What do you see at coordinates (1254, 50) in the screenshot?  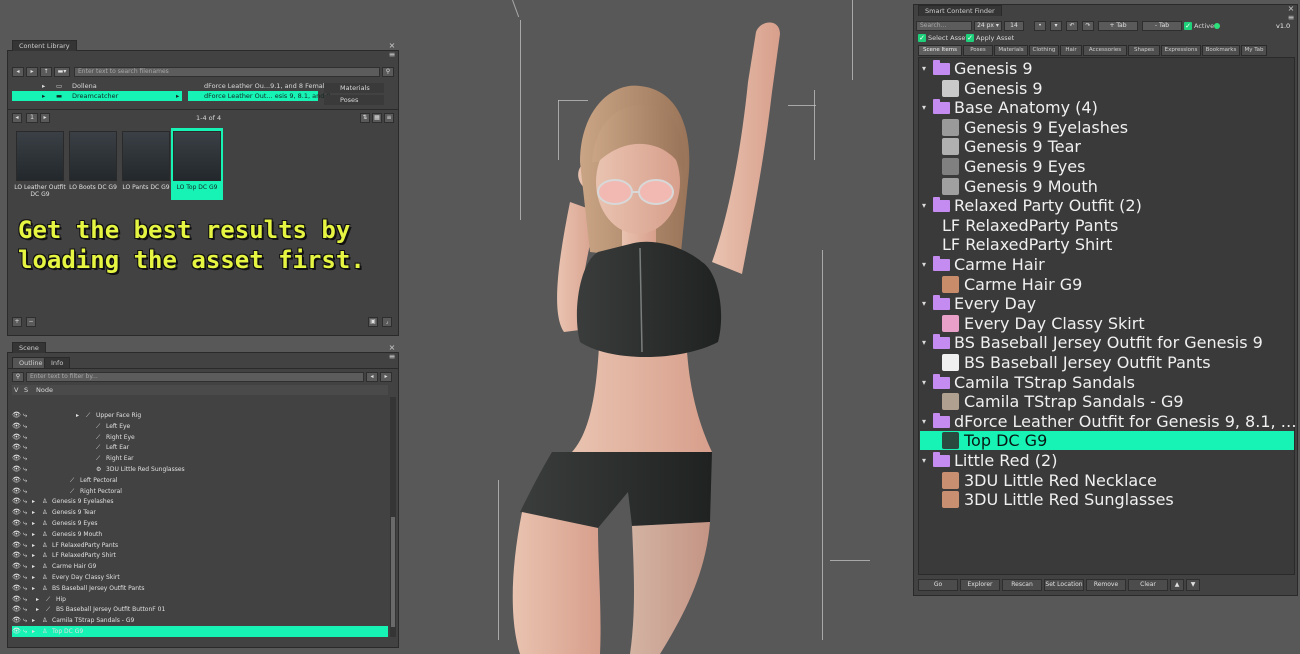 I see `tab-my-tab: My Tab` at bounding box center [1254, 50].